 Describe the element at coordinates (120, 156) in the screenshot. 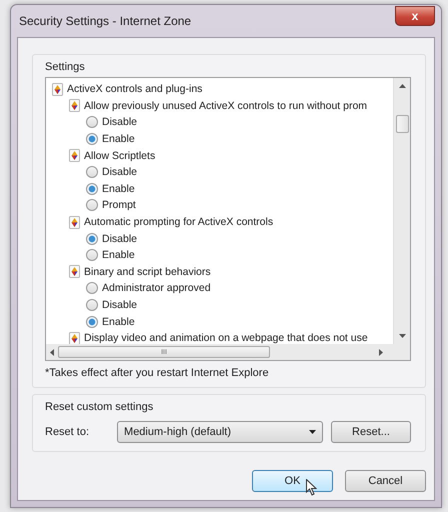

I see `setting-label: Allow Scriptlets` at that location.